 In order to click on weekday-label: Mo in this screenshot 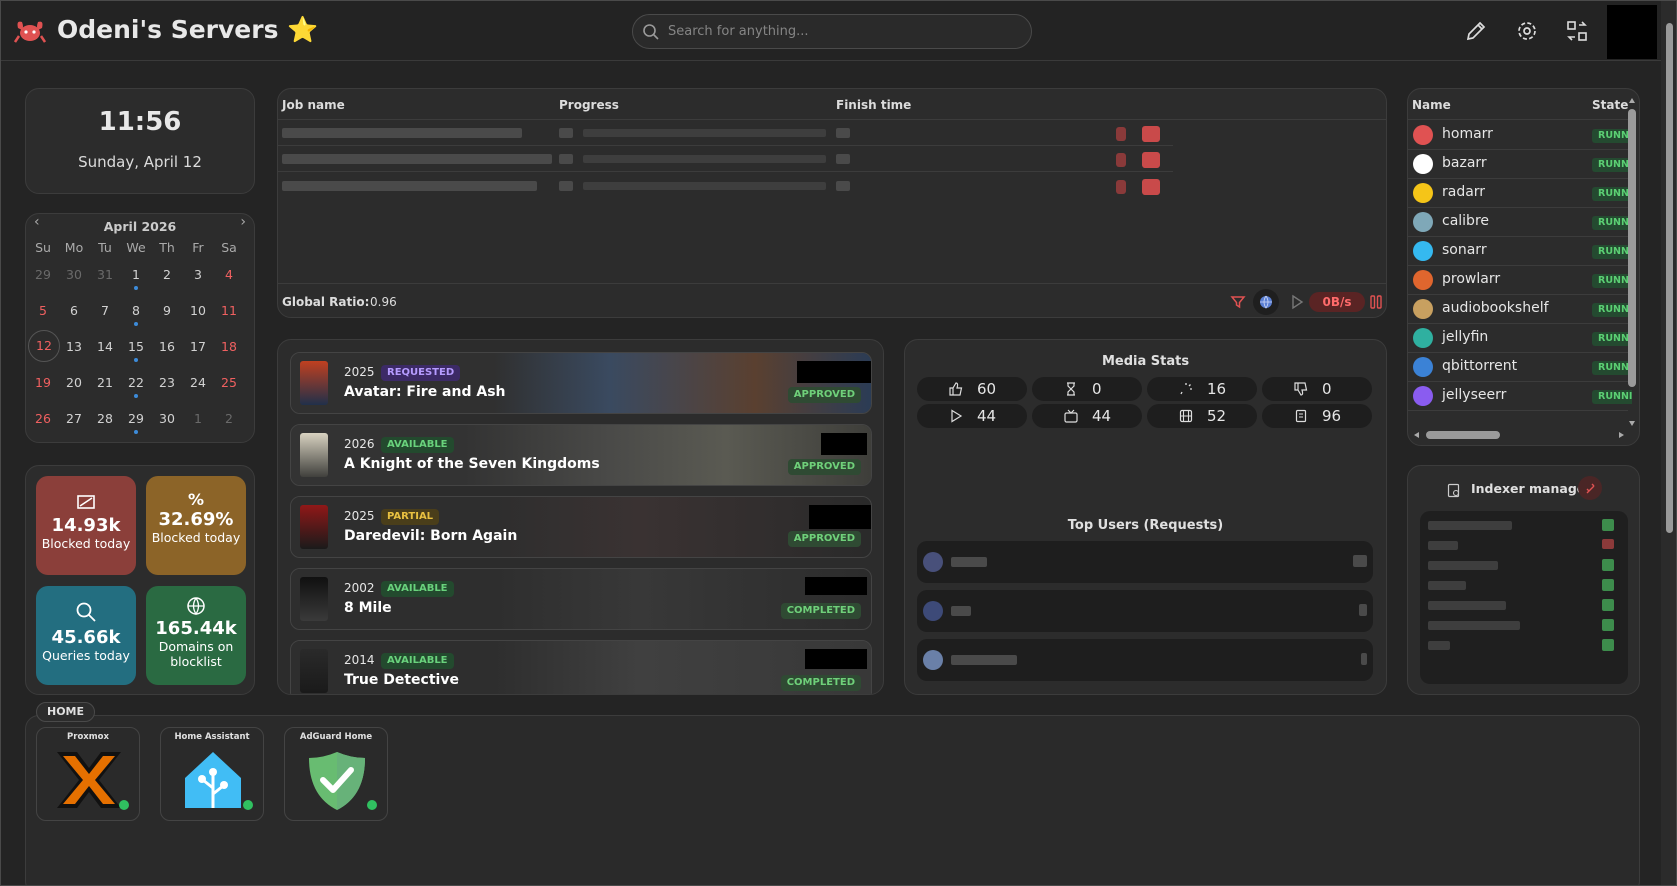, I will do `click(74, 247)`.